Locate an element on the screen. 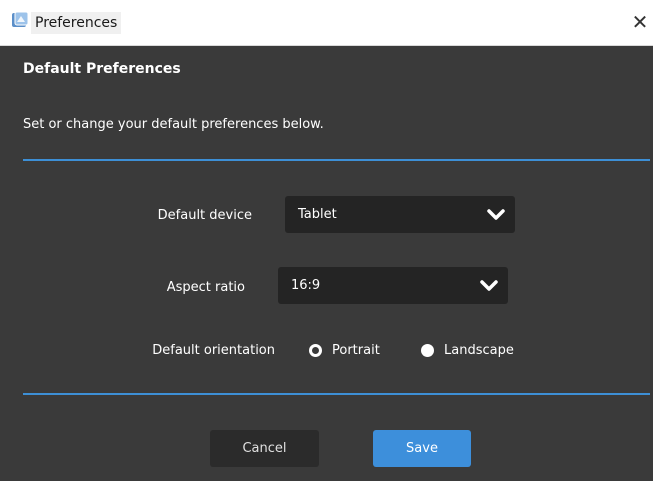 This screenshot has width=653, height=481. radio-landscape-label: Landscape is located at coordinates (479, 350).